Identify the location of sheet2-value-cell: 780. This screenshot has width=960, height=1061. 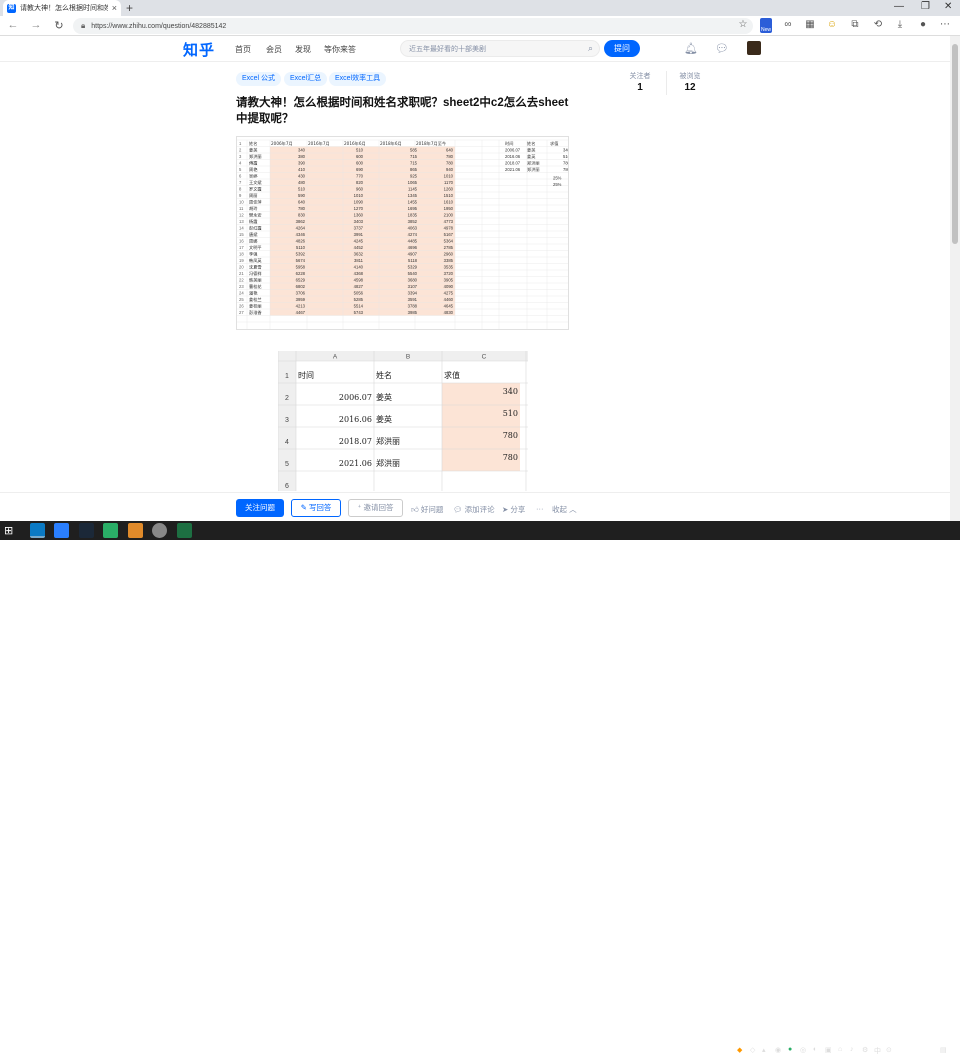
(510, 435).